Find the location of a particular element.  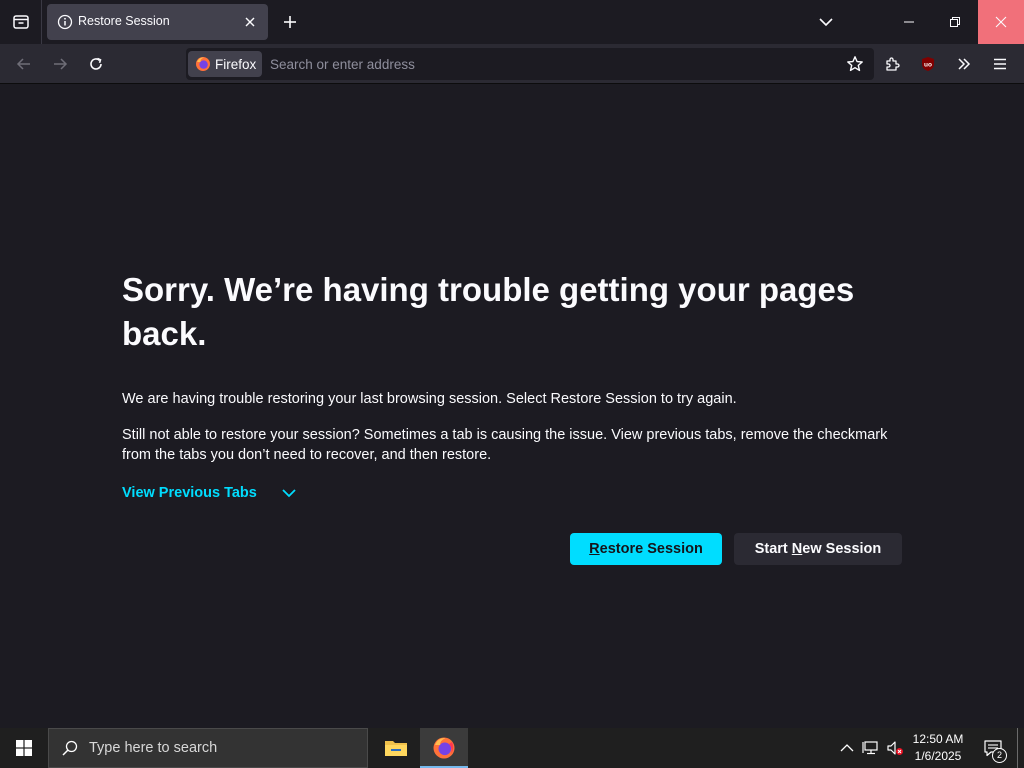

back-button is located at coordinates (24, 64).